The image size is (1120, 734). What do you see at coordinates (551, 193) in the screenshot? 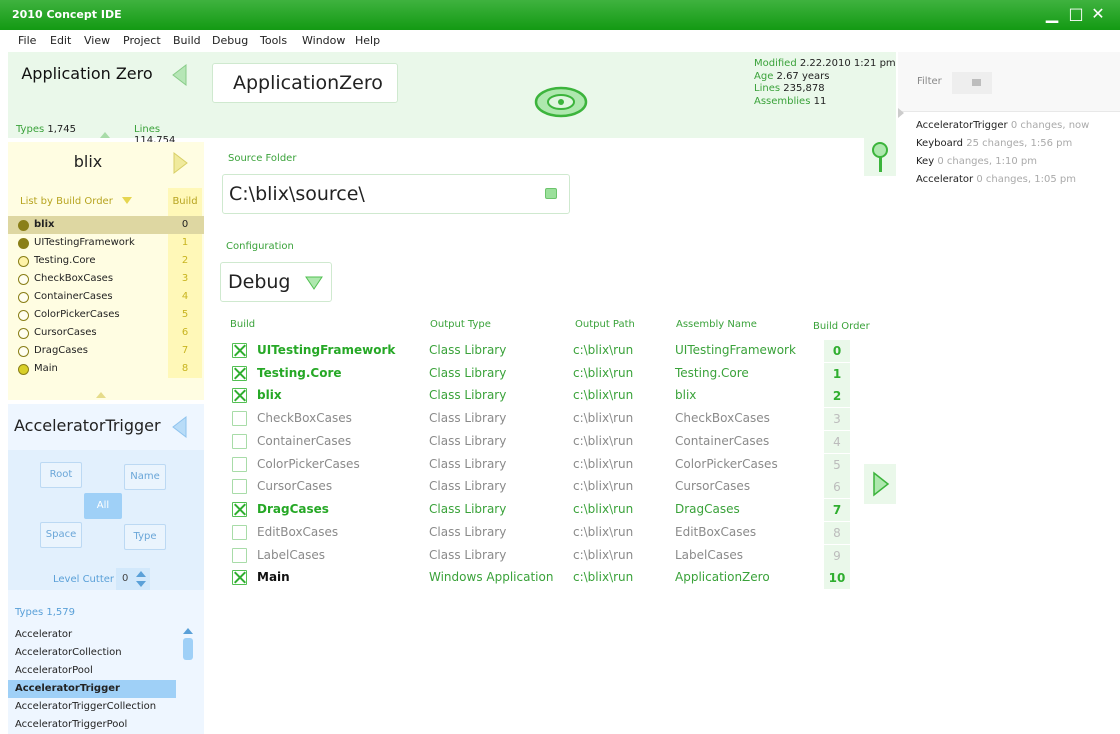
I see `browse-folder-icon` at bounding box center [551, 193].